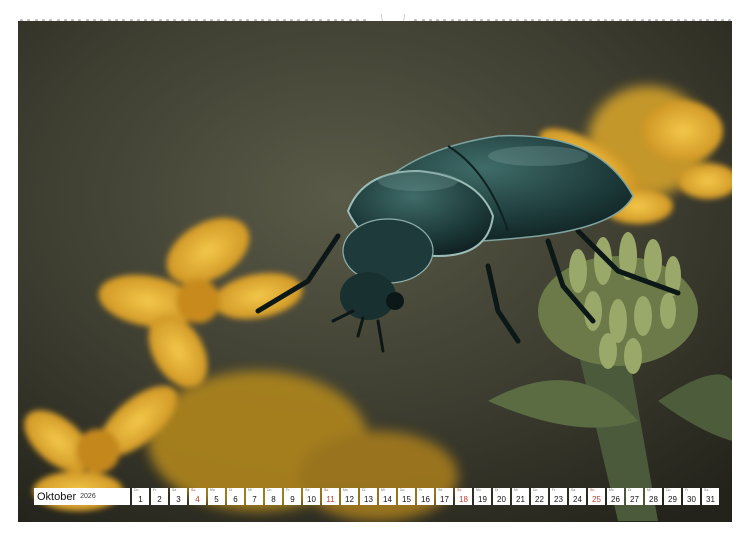 This screenshot has height=540, width=750. Describe the element at coordinates (577, 499) in the screenshot. I see `day-number: 24` at that location.